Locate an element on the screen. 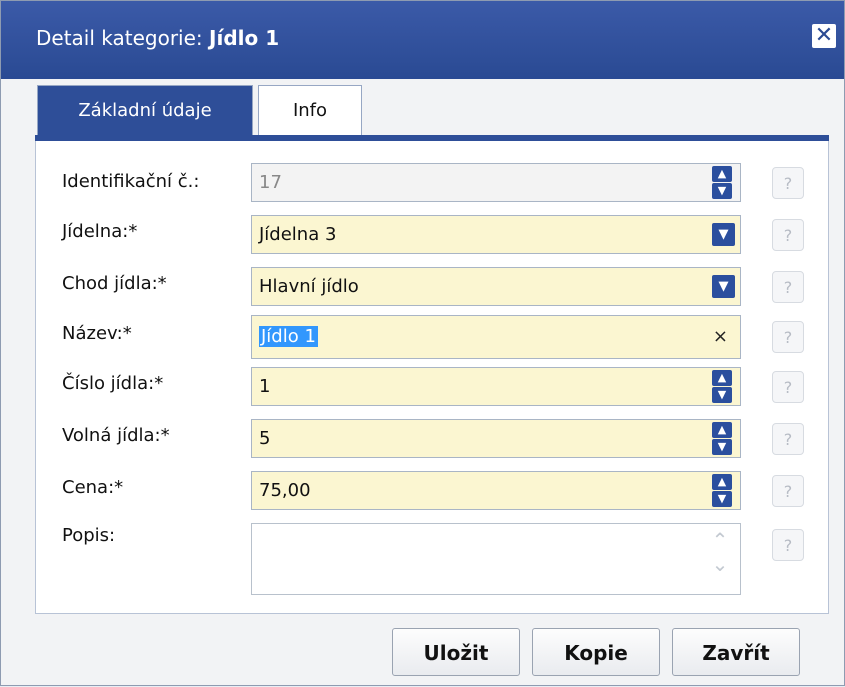 This screenshot has height=687, width=845. course-dropdown: ▼ is located at coordinates (724, 286).